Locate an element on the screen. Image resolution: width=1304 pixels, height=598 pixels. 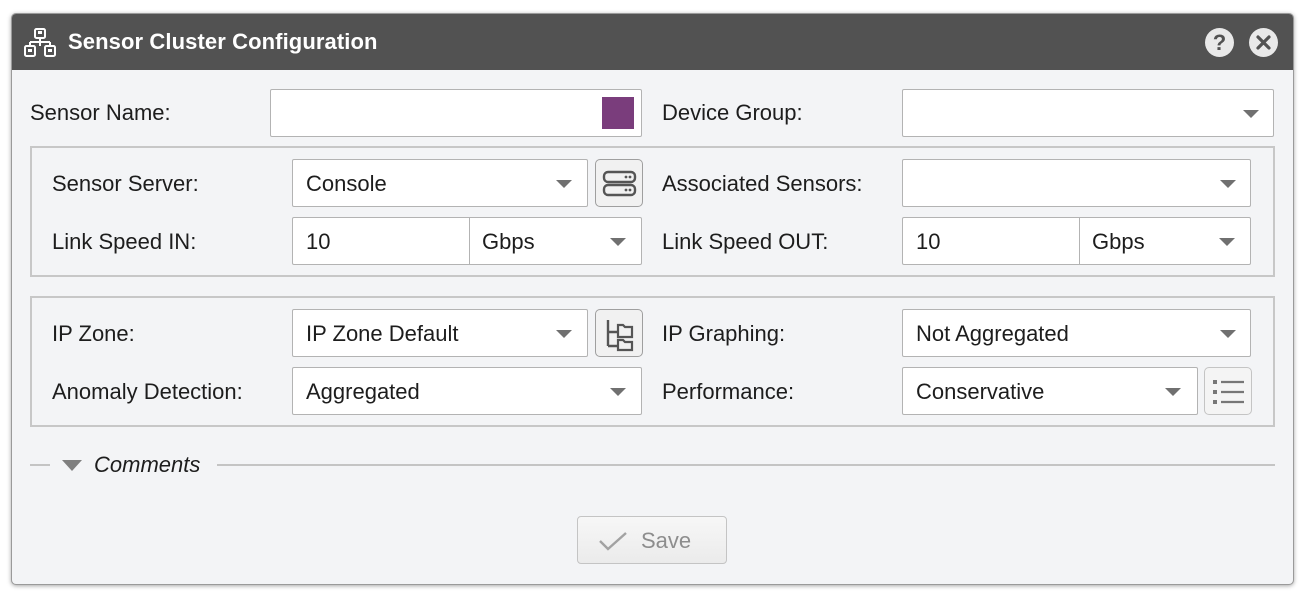
link-speed-in-input: 10 is located at coordinates (318, 242).